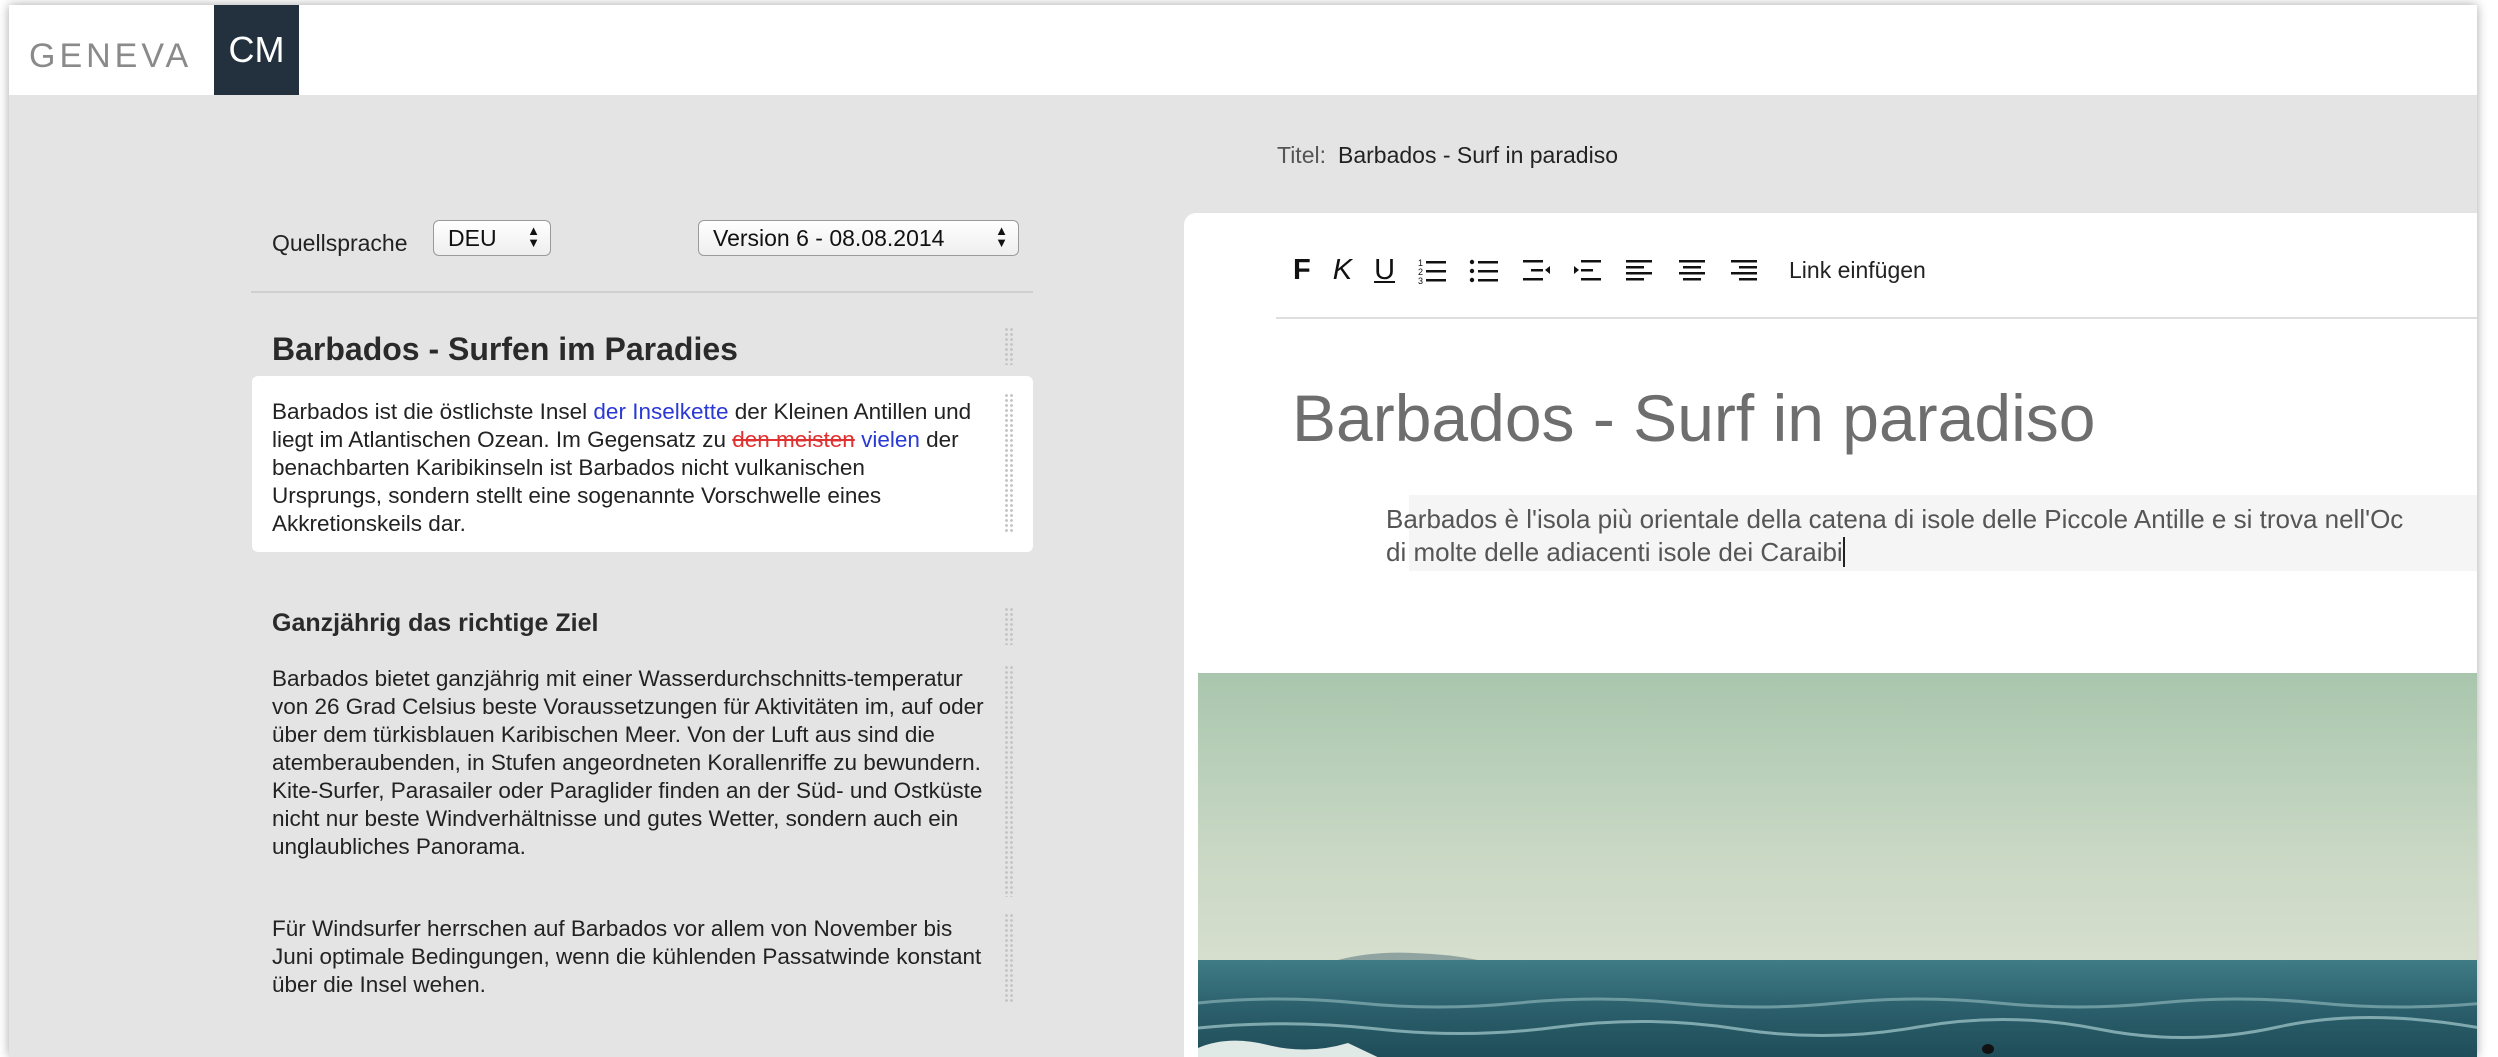  I want to click on title-label: Titel:, so click(1301, 155).